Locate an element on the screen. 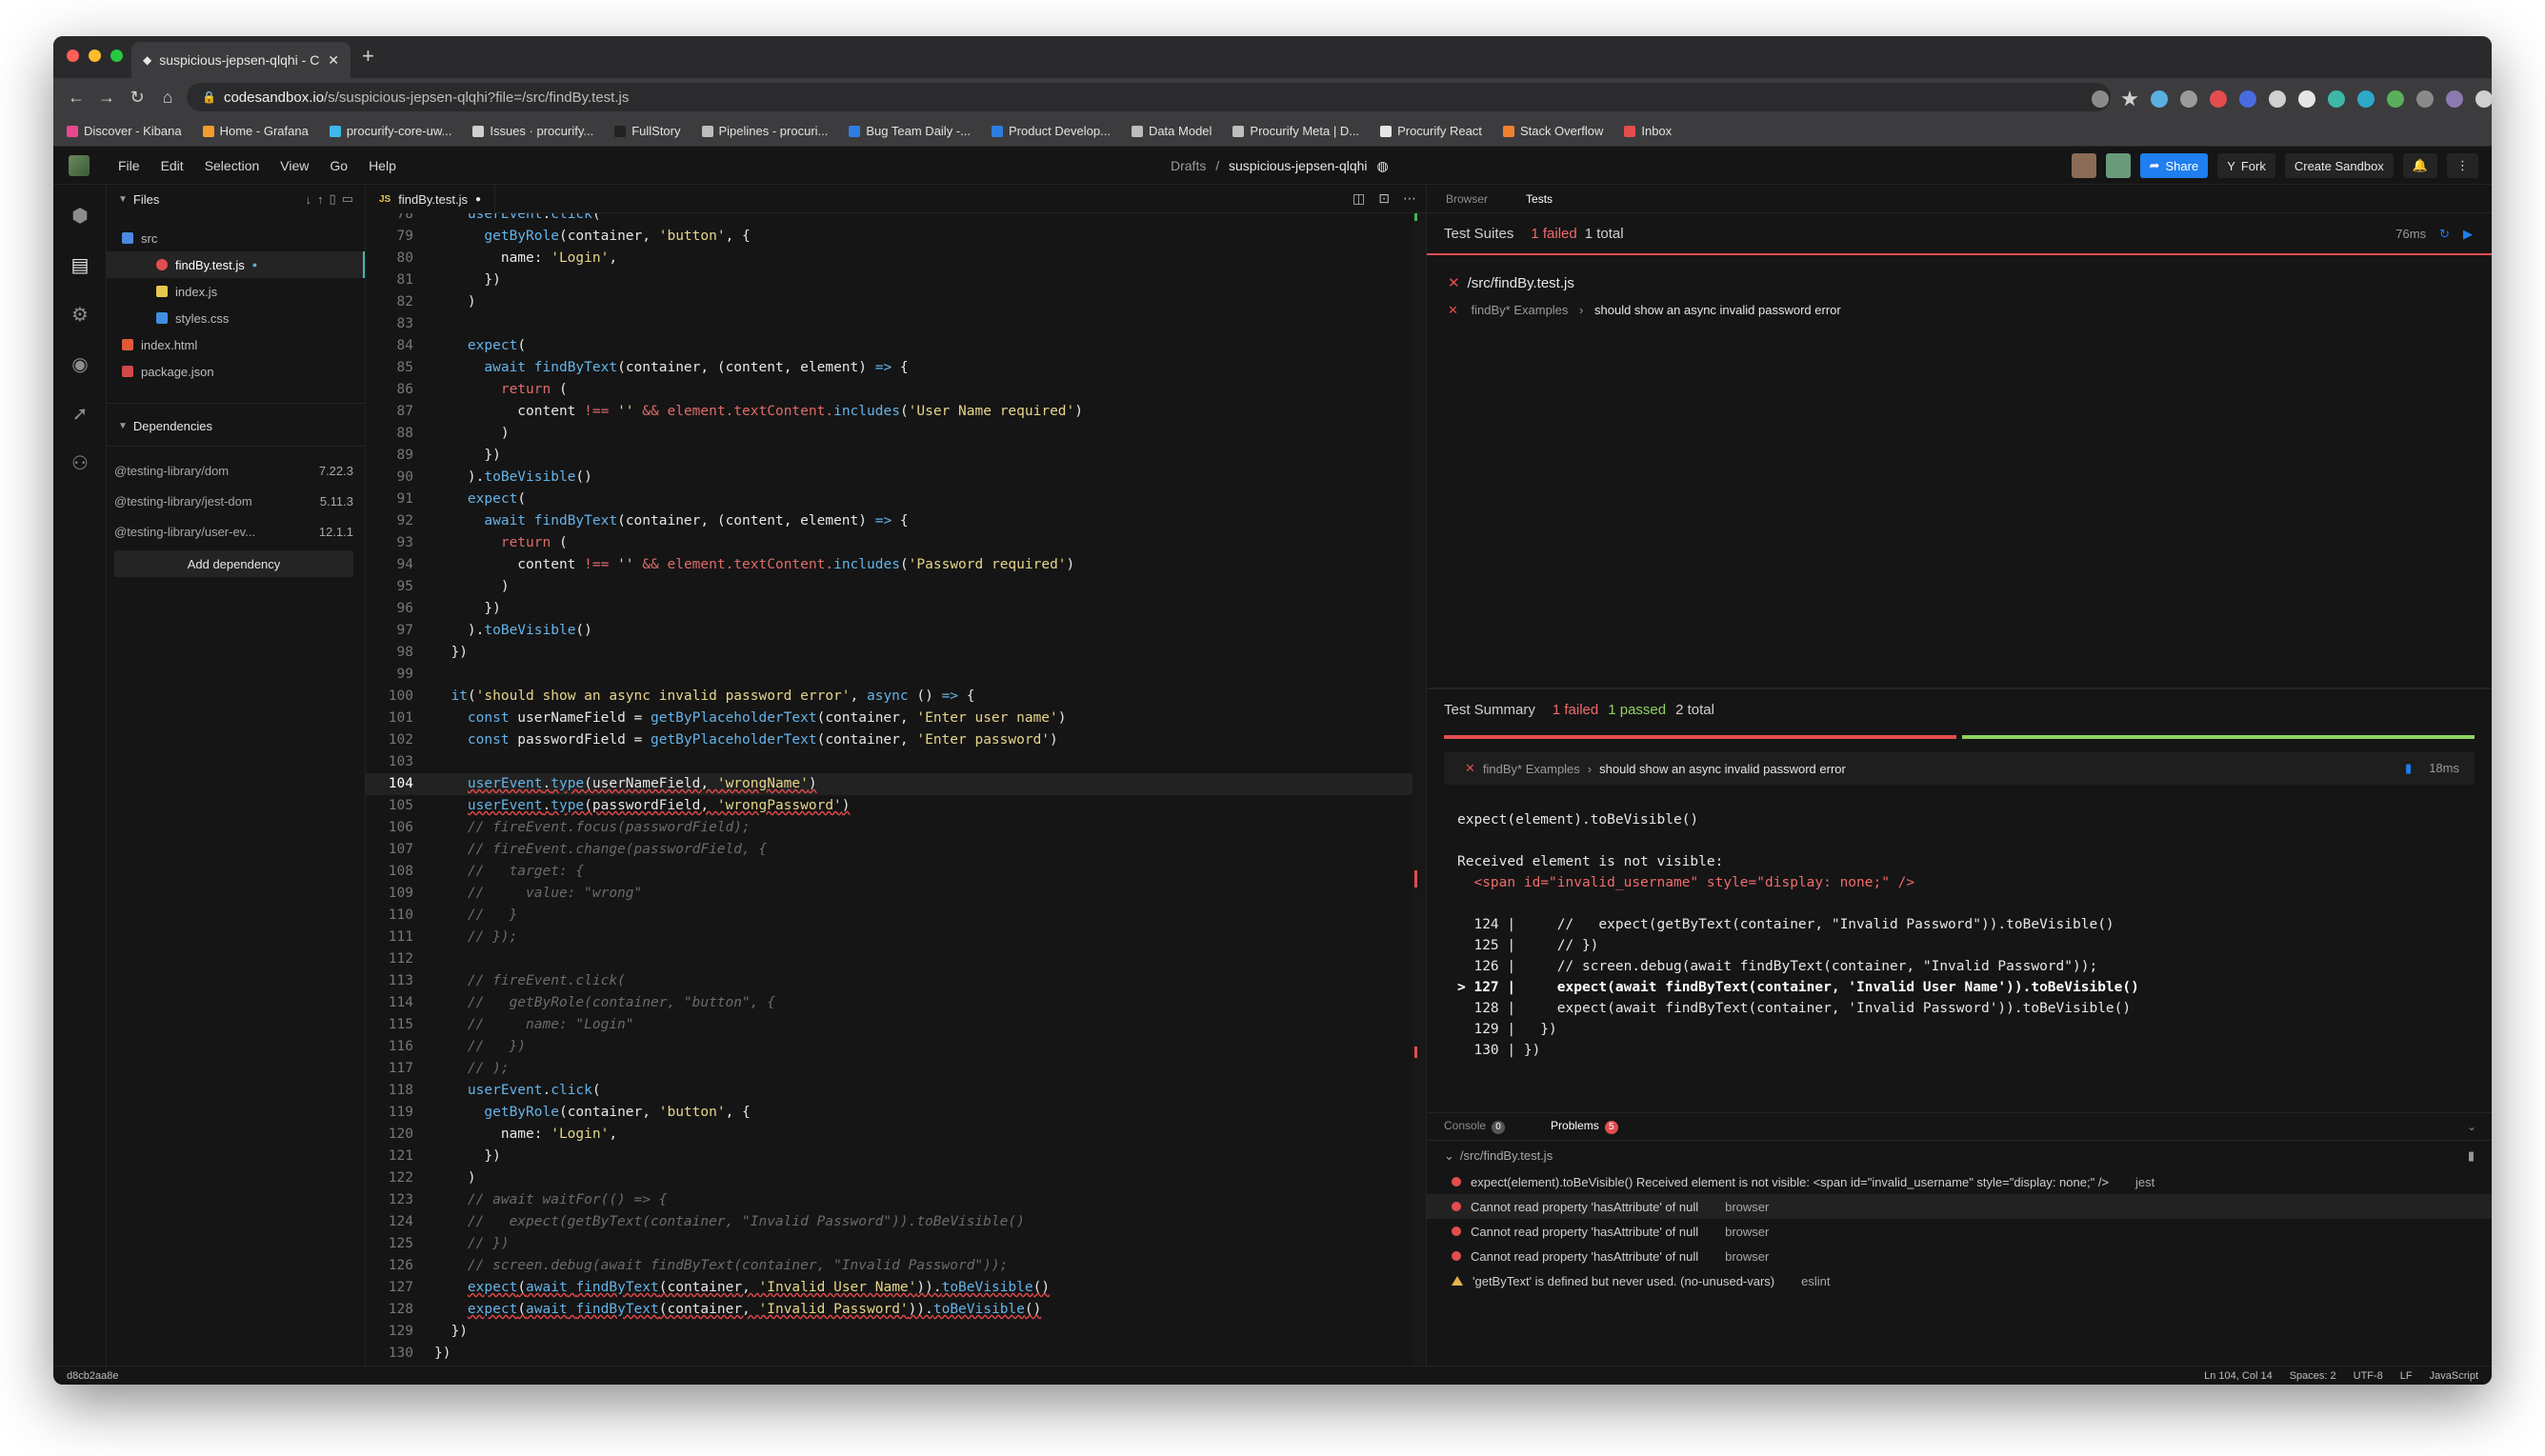 This screenshot has width=2545, height=1456. refresh-icon: ↻ is located at coordinates (2444, 235).